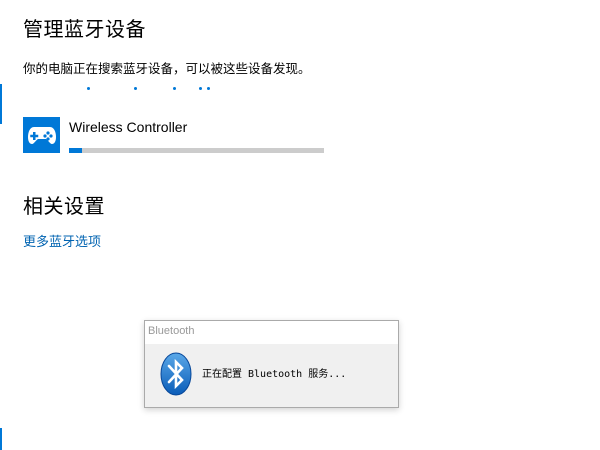  I want to click on gamepad-icon, so click(41, 135).